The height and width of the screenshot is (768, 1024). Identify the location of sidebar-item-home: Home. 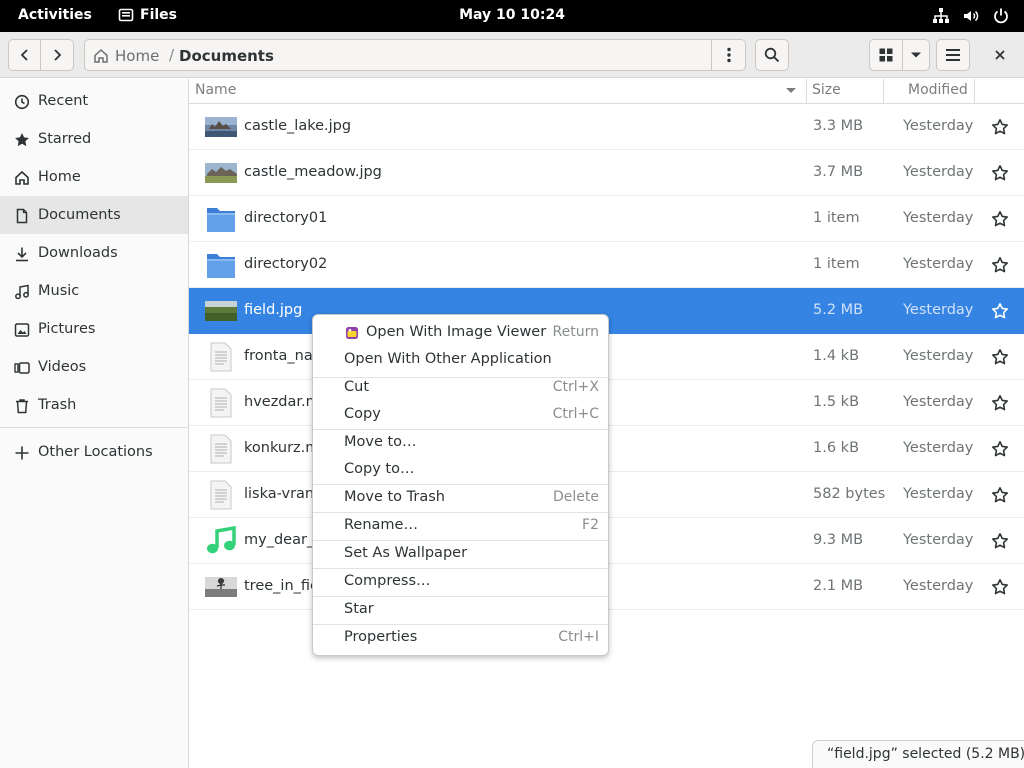
(94, 177).